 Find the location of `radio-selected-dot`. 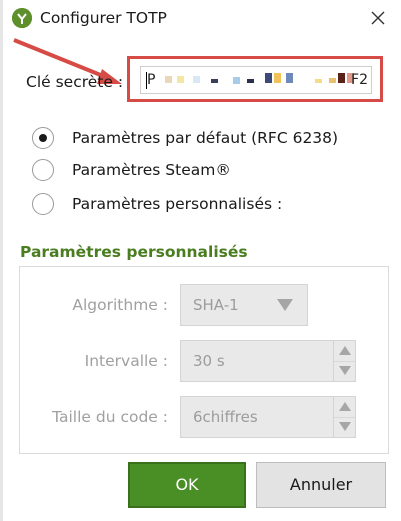

radio-selected-dot is located at coordinates (43, 138).